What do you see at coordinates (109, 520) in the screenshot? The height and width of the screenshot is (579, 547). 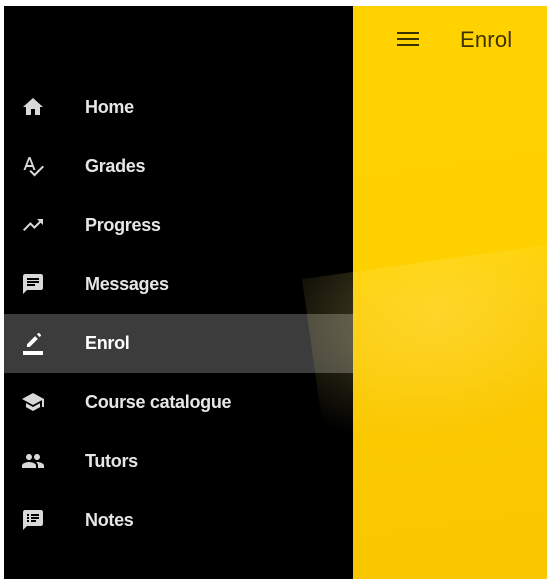 I see `sidebar-item-label: Notes` at bounding box center [109, 520].